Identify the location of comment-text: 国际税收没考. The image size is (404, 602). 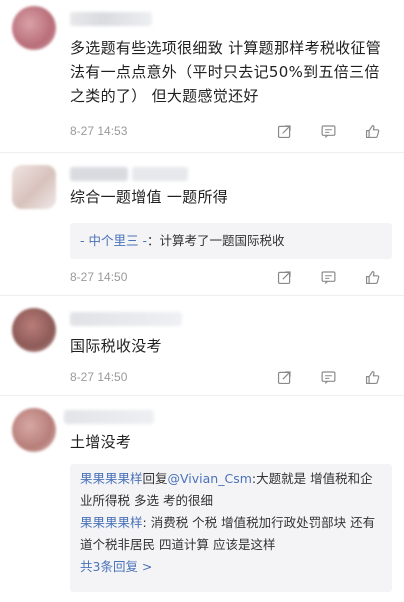
(116, 346).